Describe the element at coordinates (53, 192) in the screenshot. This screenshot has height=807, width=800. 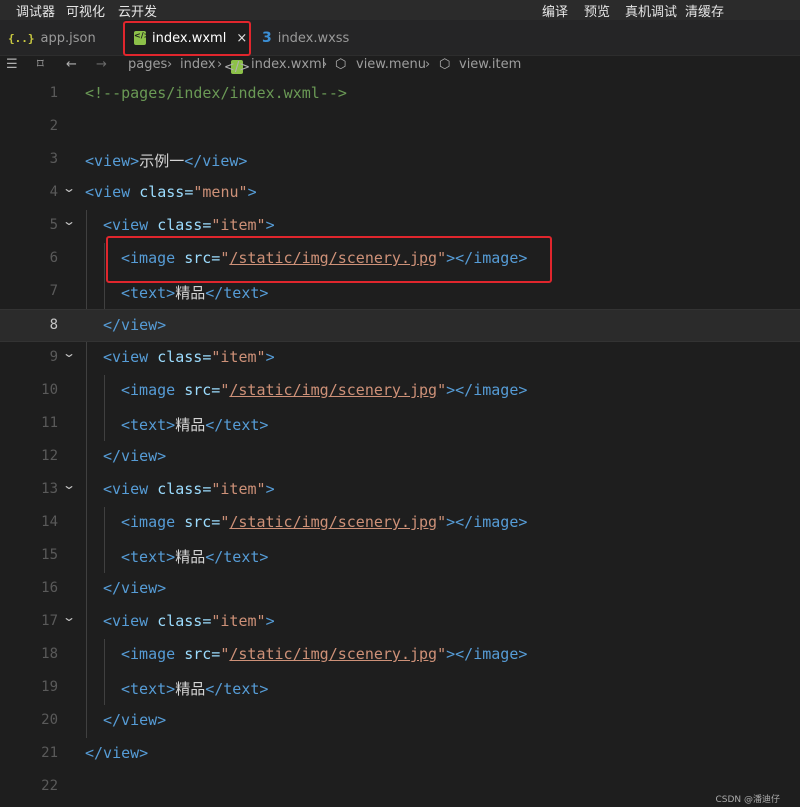
I see `line-number: 4` at that location.